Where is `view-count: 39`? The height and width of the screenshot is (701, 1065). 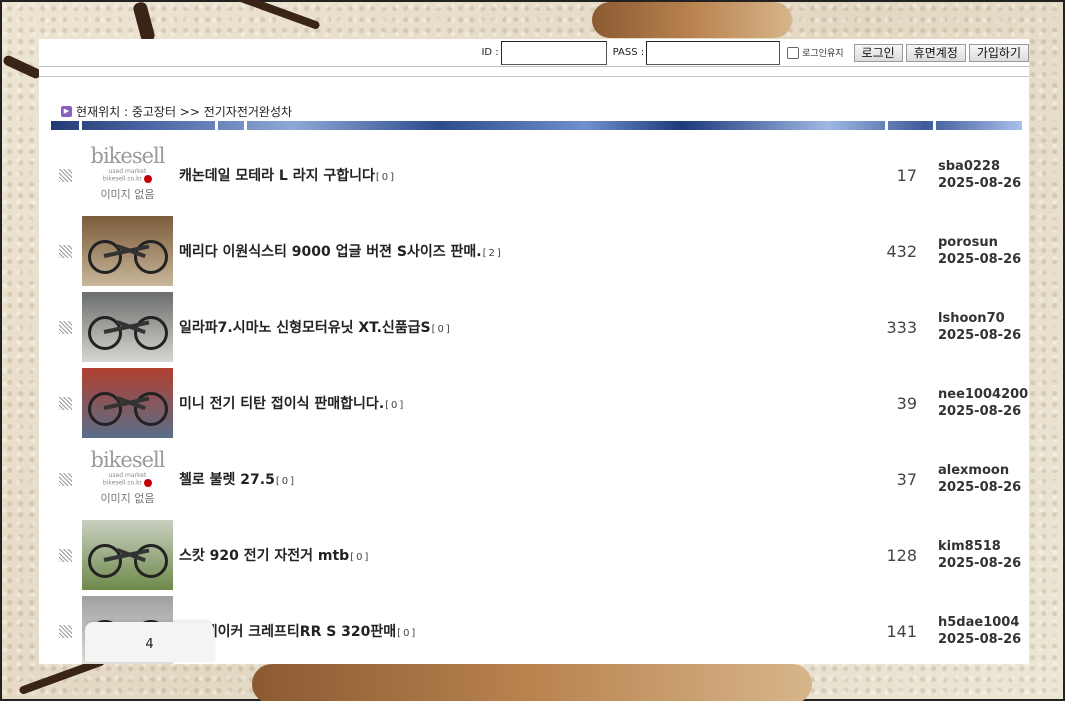
view-count: 39 is located at coordinates (906, 403).